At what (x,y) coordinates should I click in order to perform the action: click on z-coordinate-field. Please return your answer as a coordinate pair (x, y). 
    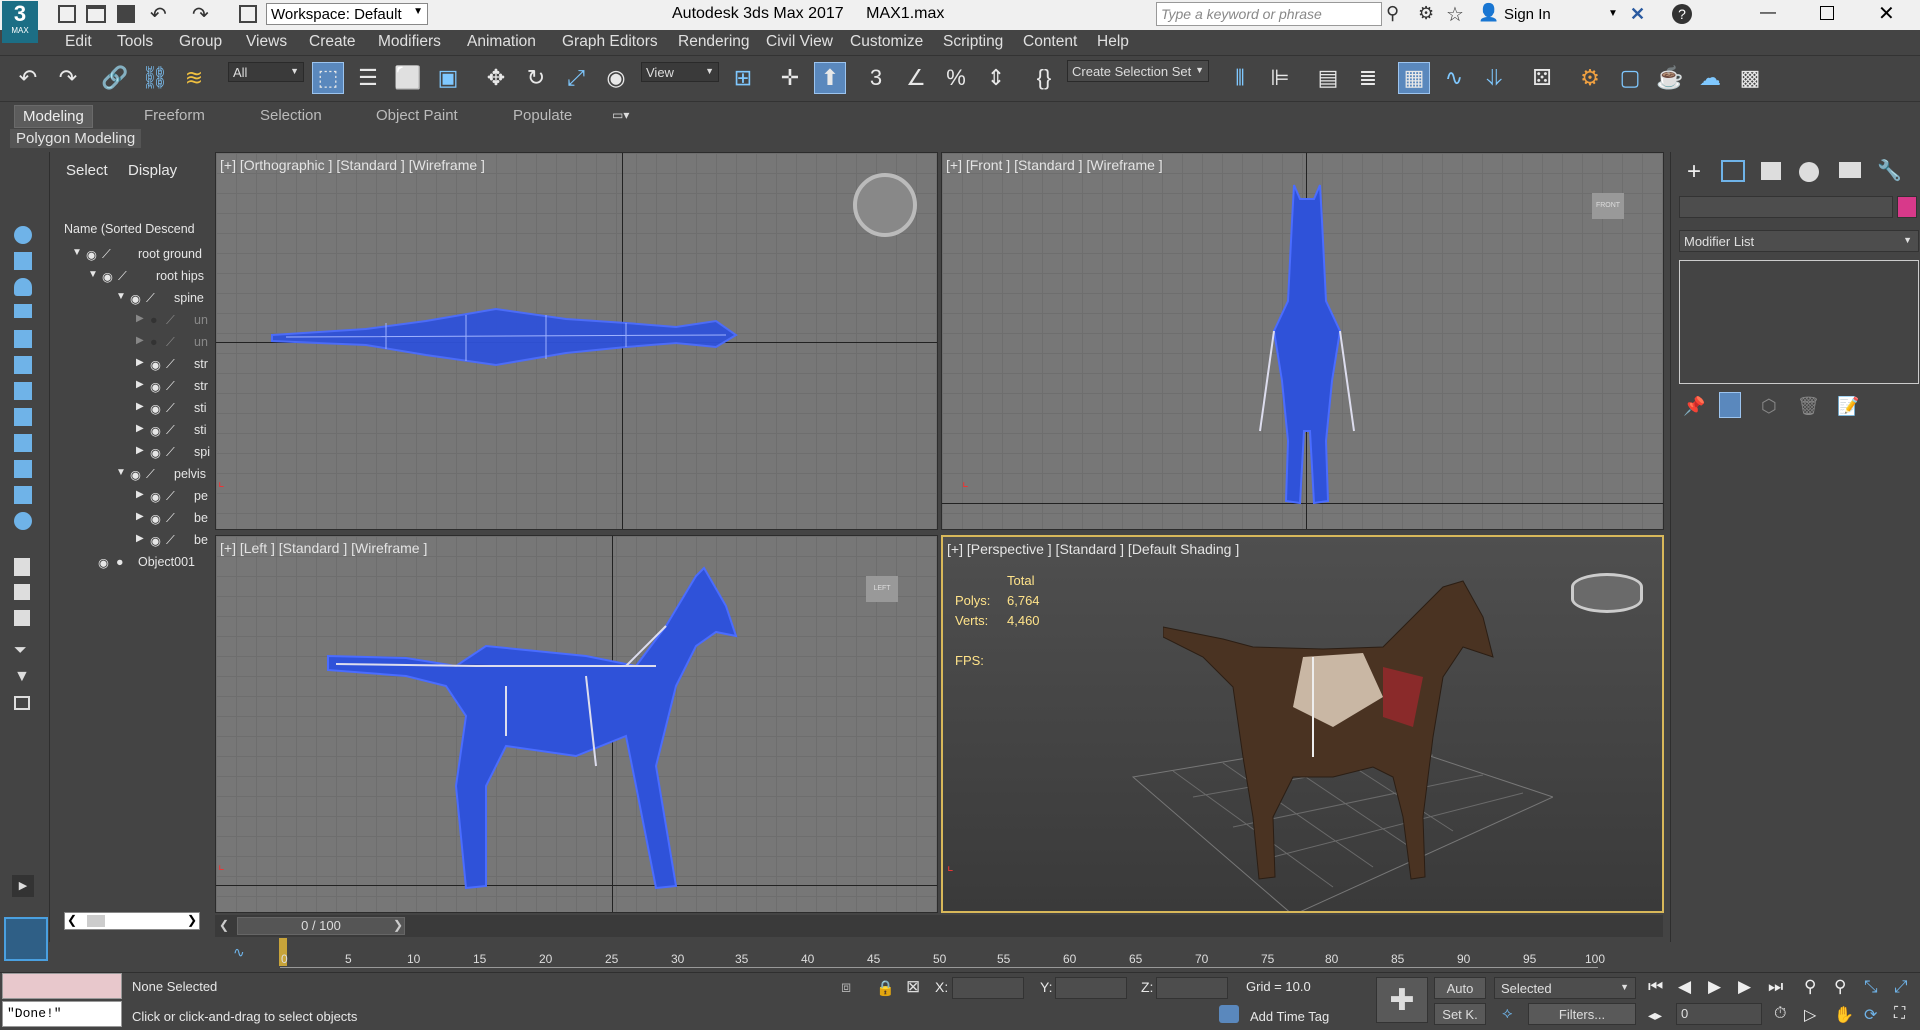
    Looking at the image, I should click on (1192, 988).